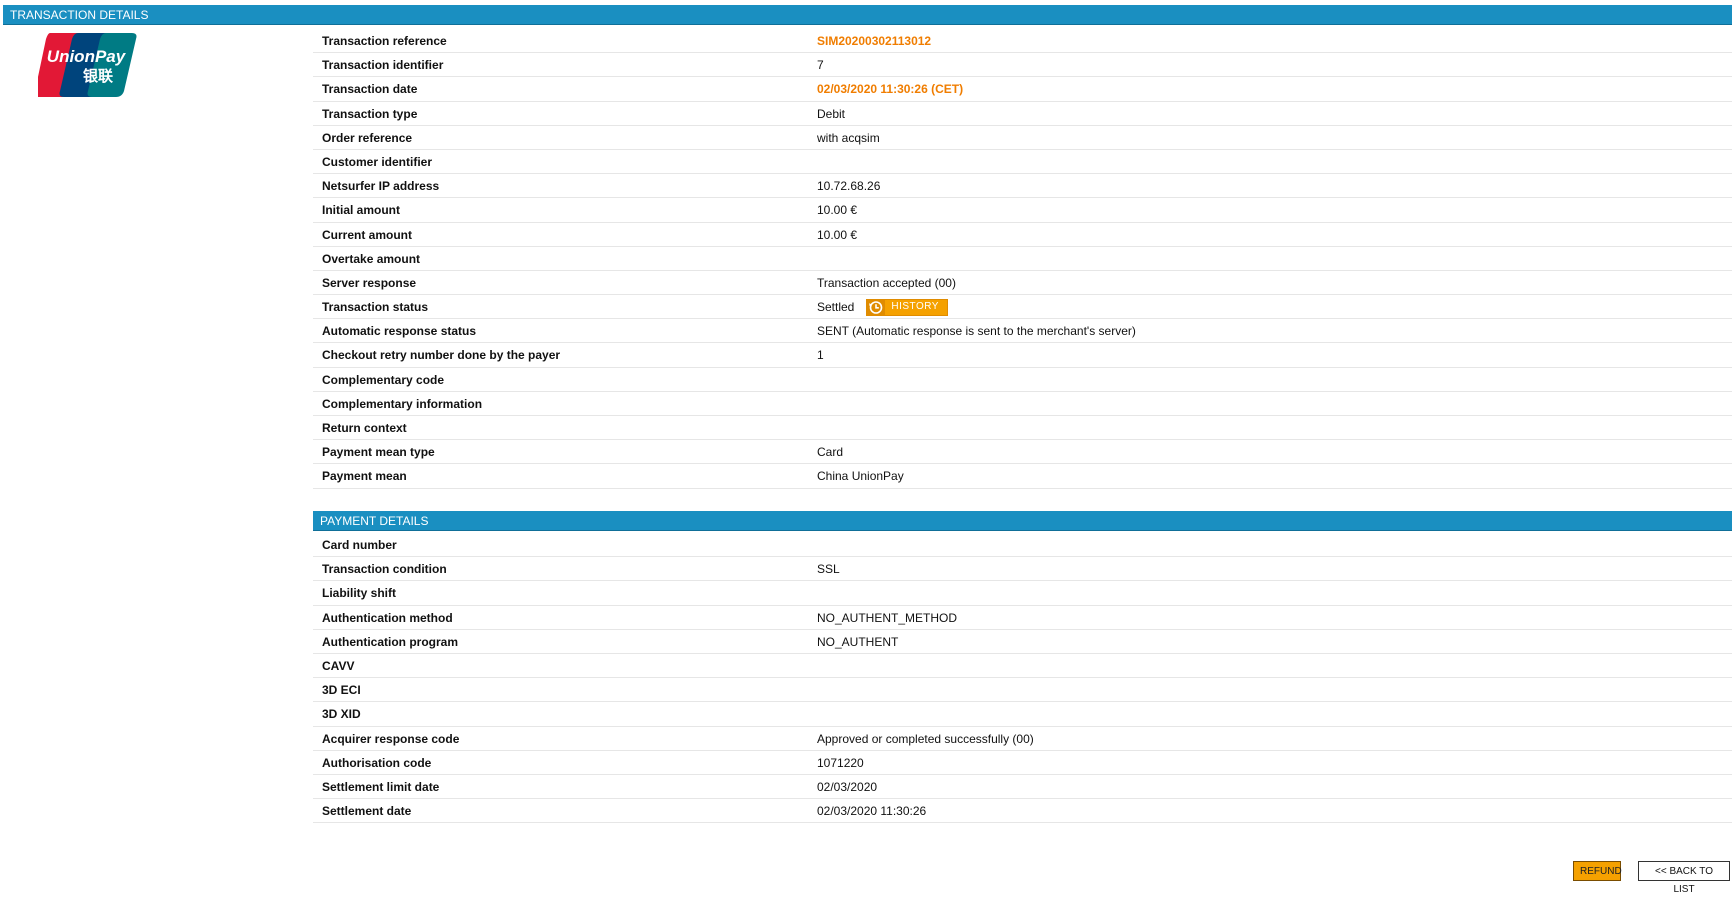 The width and height of the screenshot is (1732, 899). I want to click on detail-row-3d-xid: 3D XID, so click(1022, 714).